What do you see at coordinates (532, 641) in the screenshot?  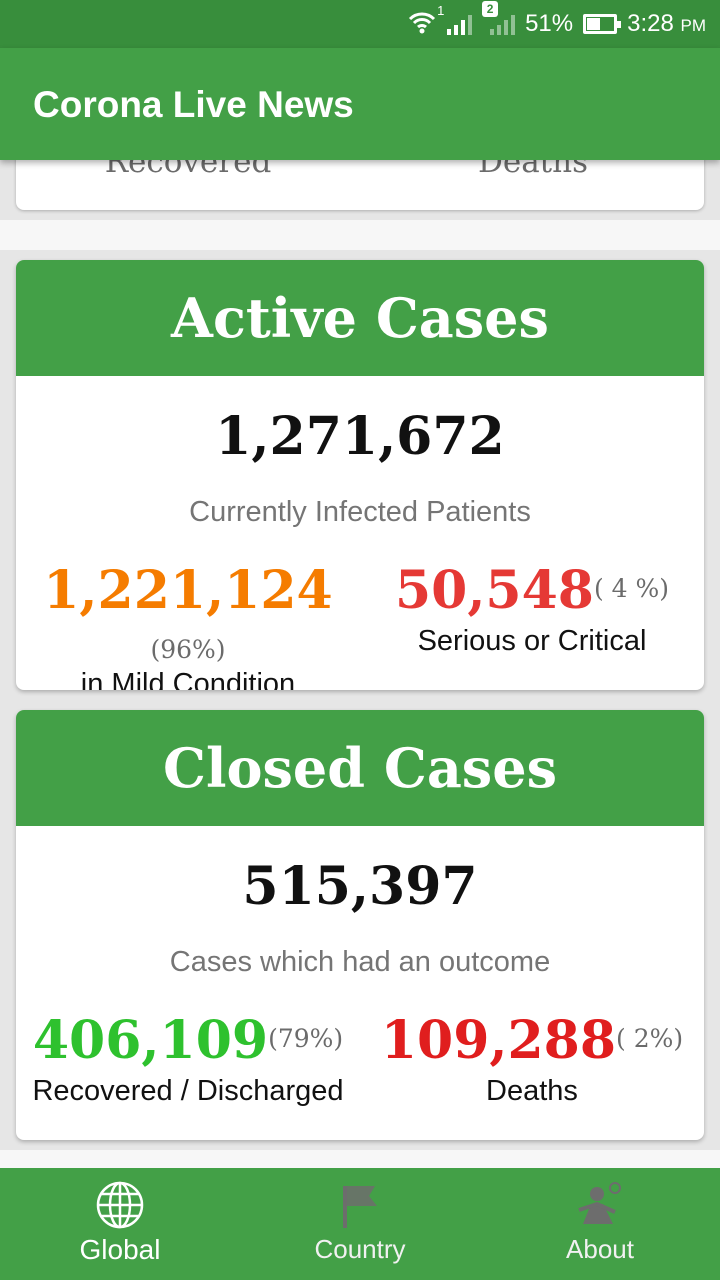 I see `serious-label: Serious or Critical` at bounding box center [532, 641].